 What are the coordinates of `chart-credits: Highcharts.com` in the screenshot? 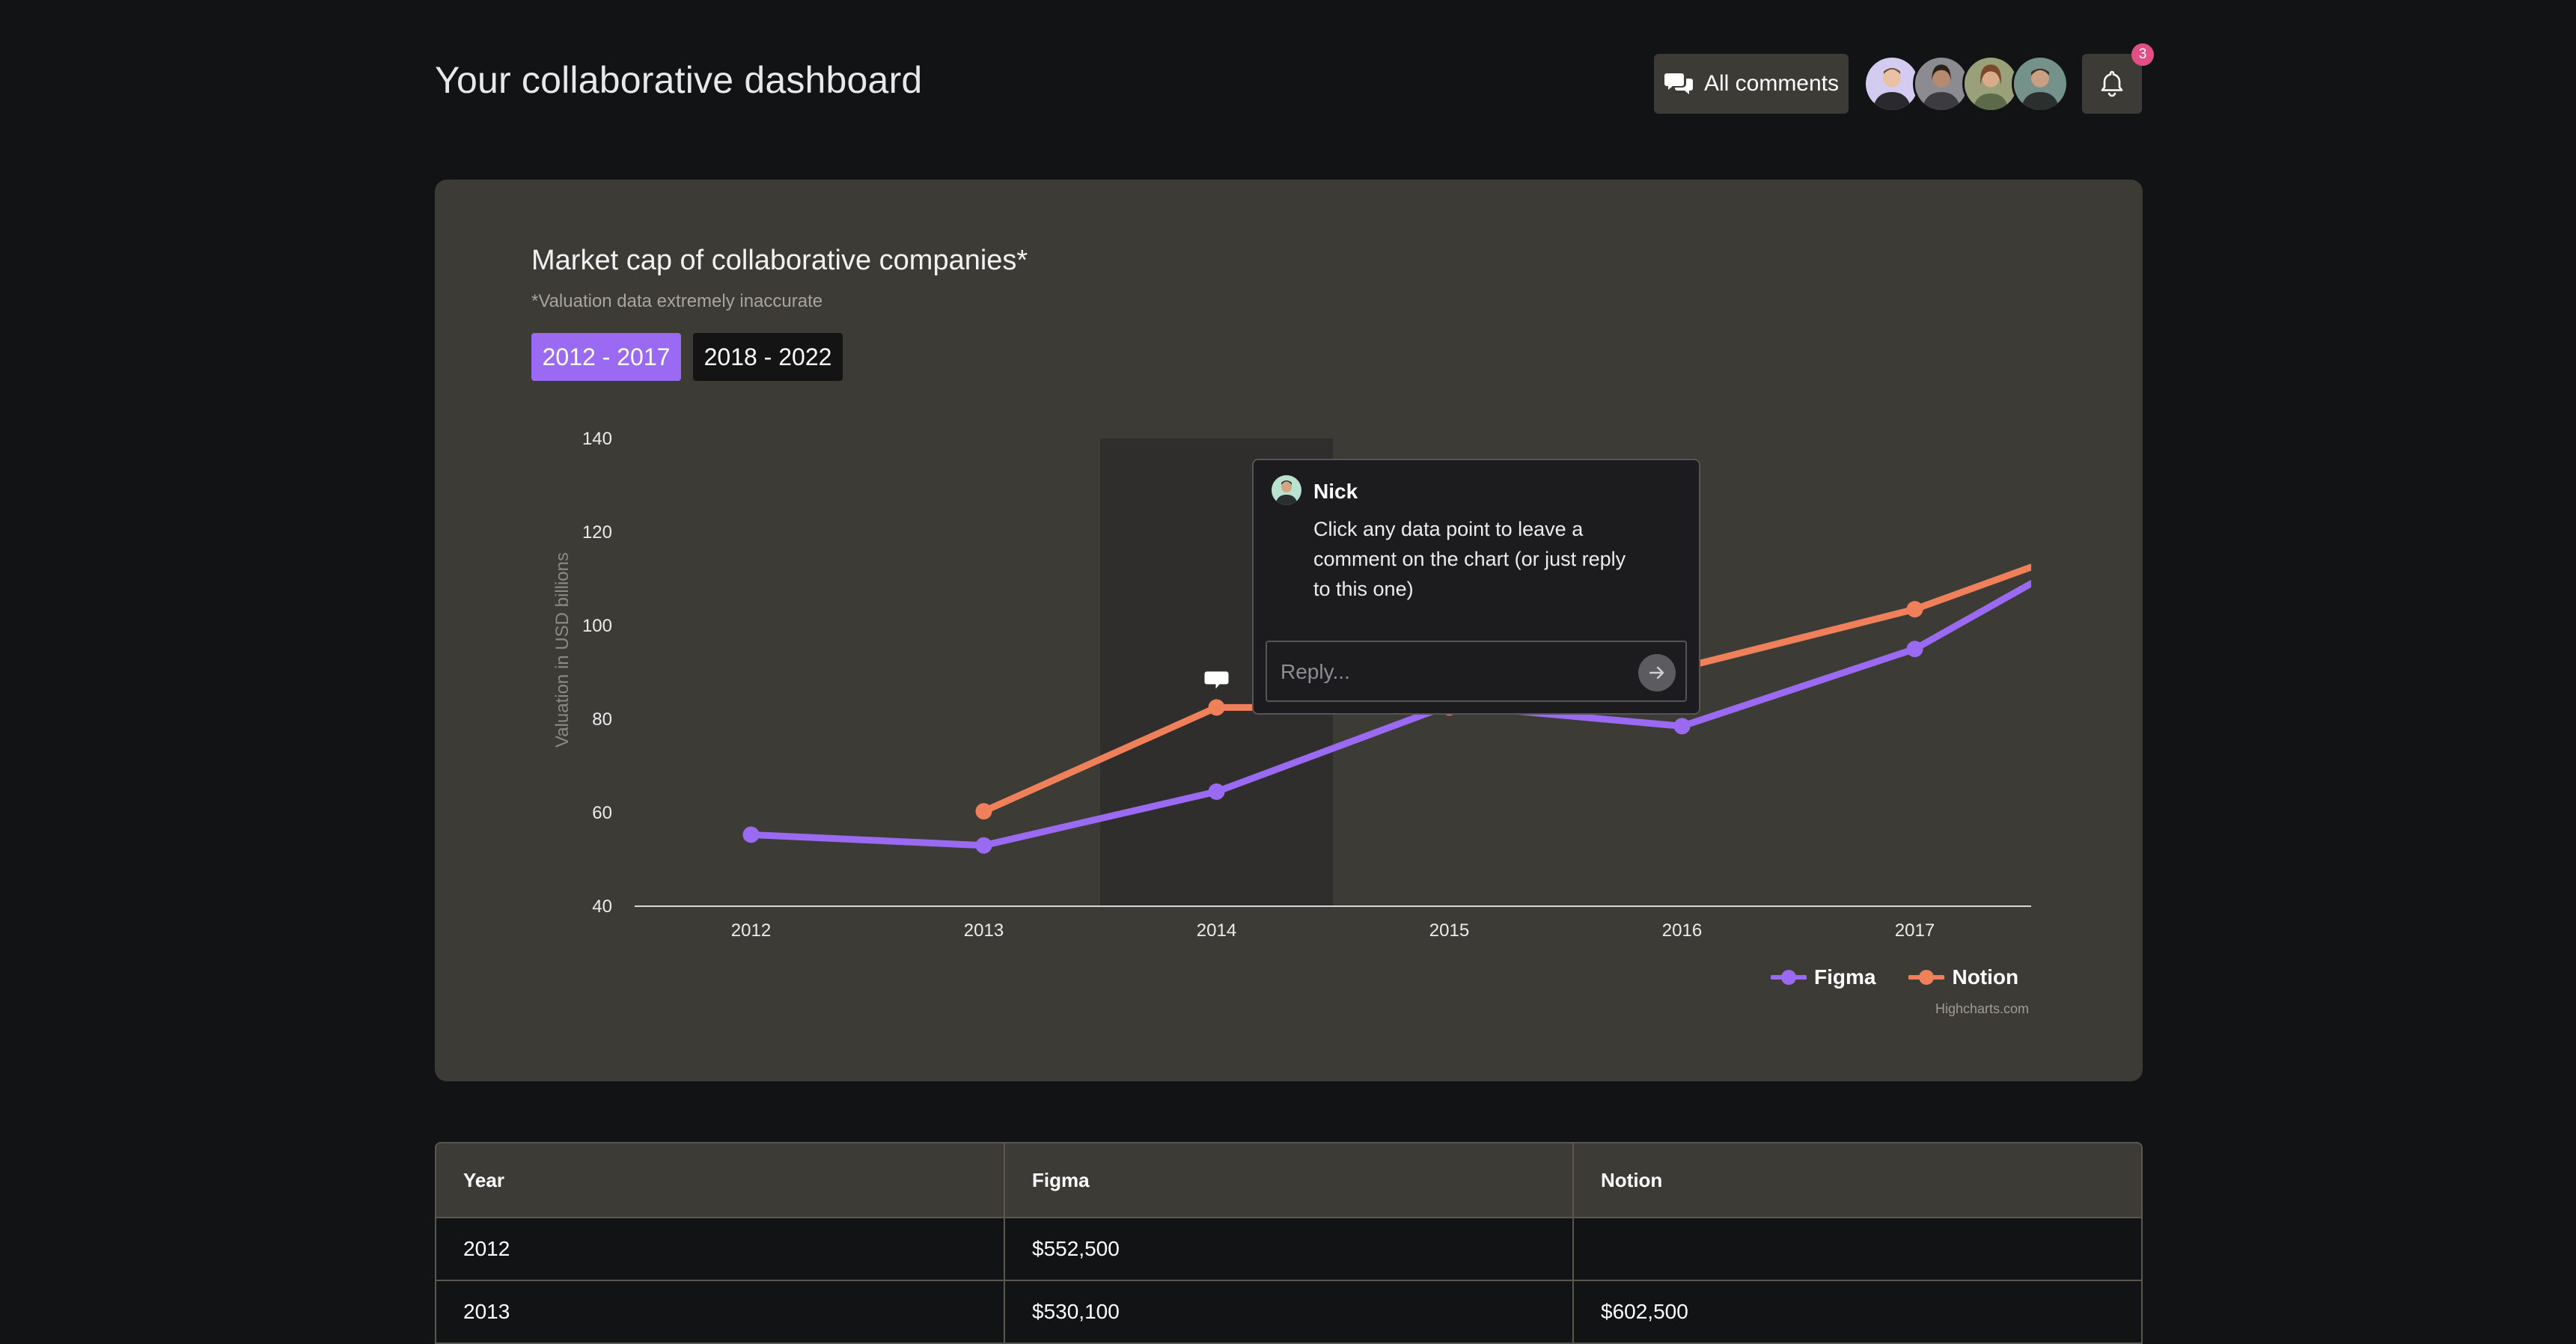 It's located at (1982, 1009).